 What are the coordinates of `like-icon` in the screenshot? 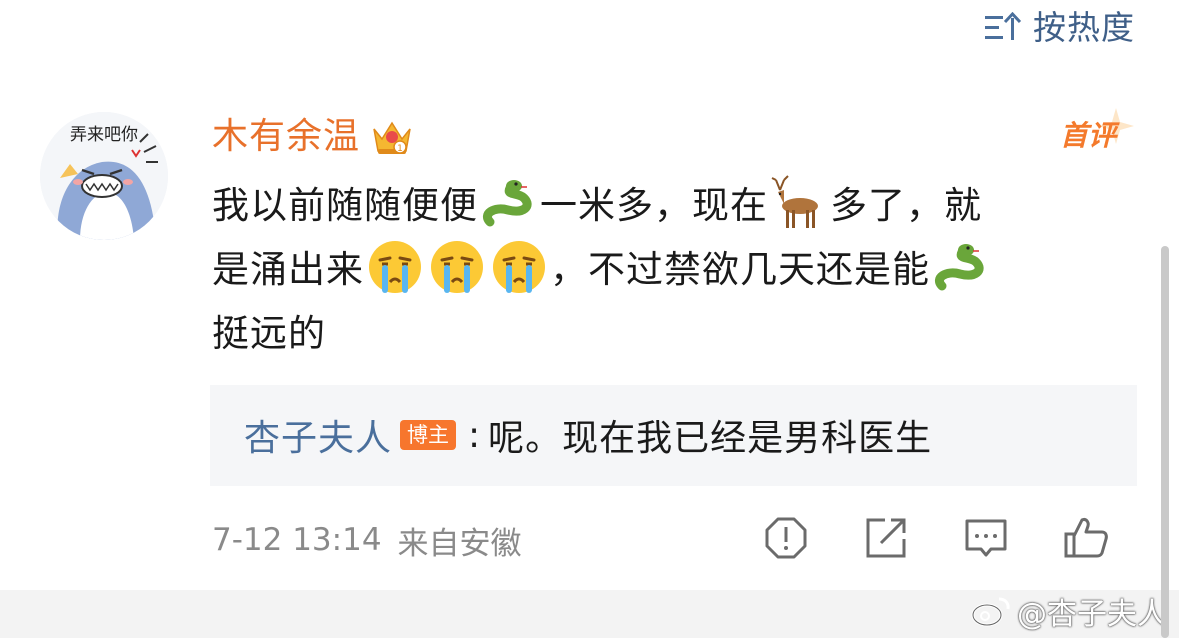 It's located at (1086, 538).